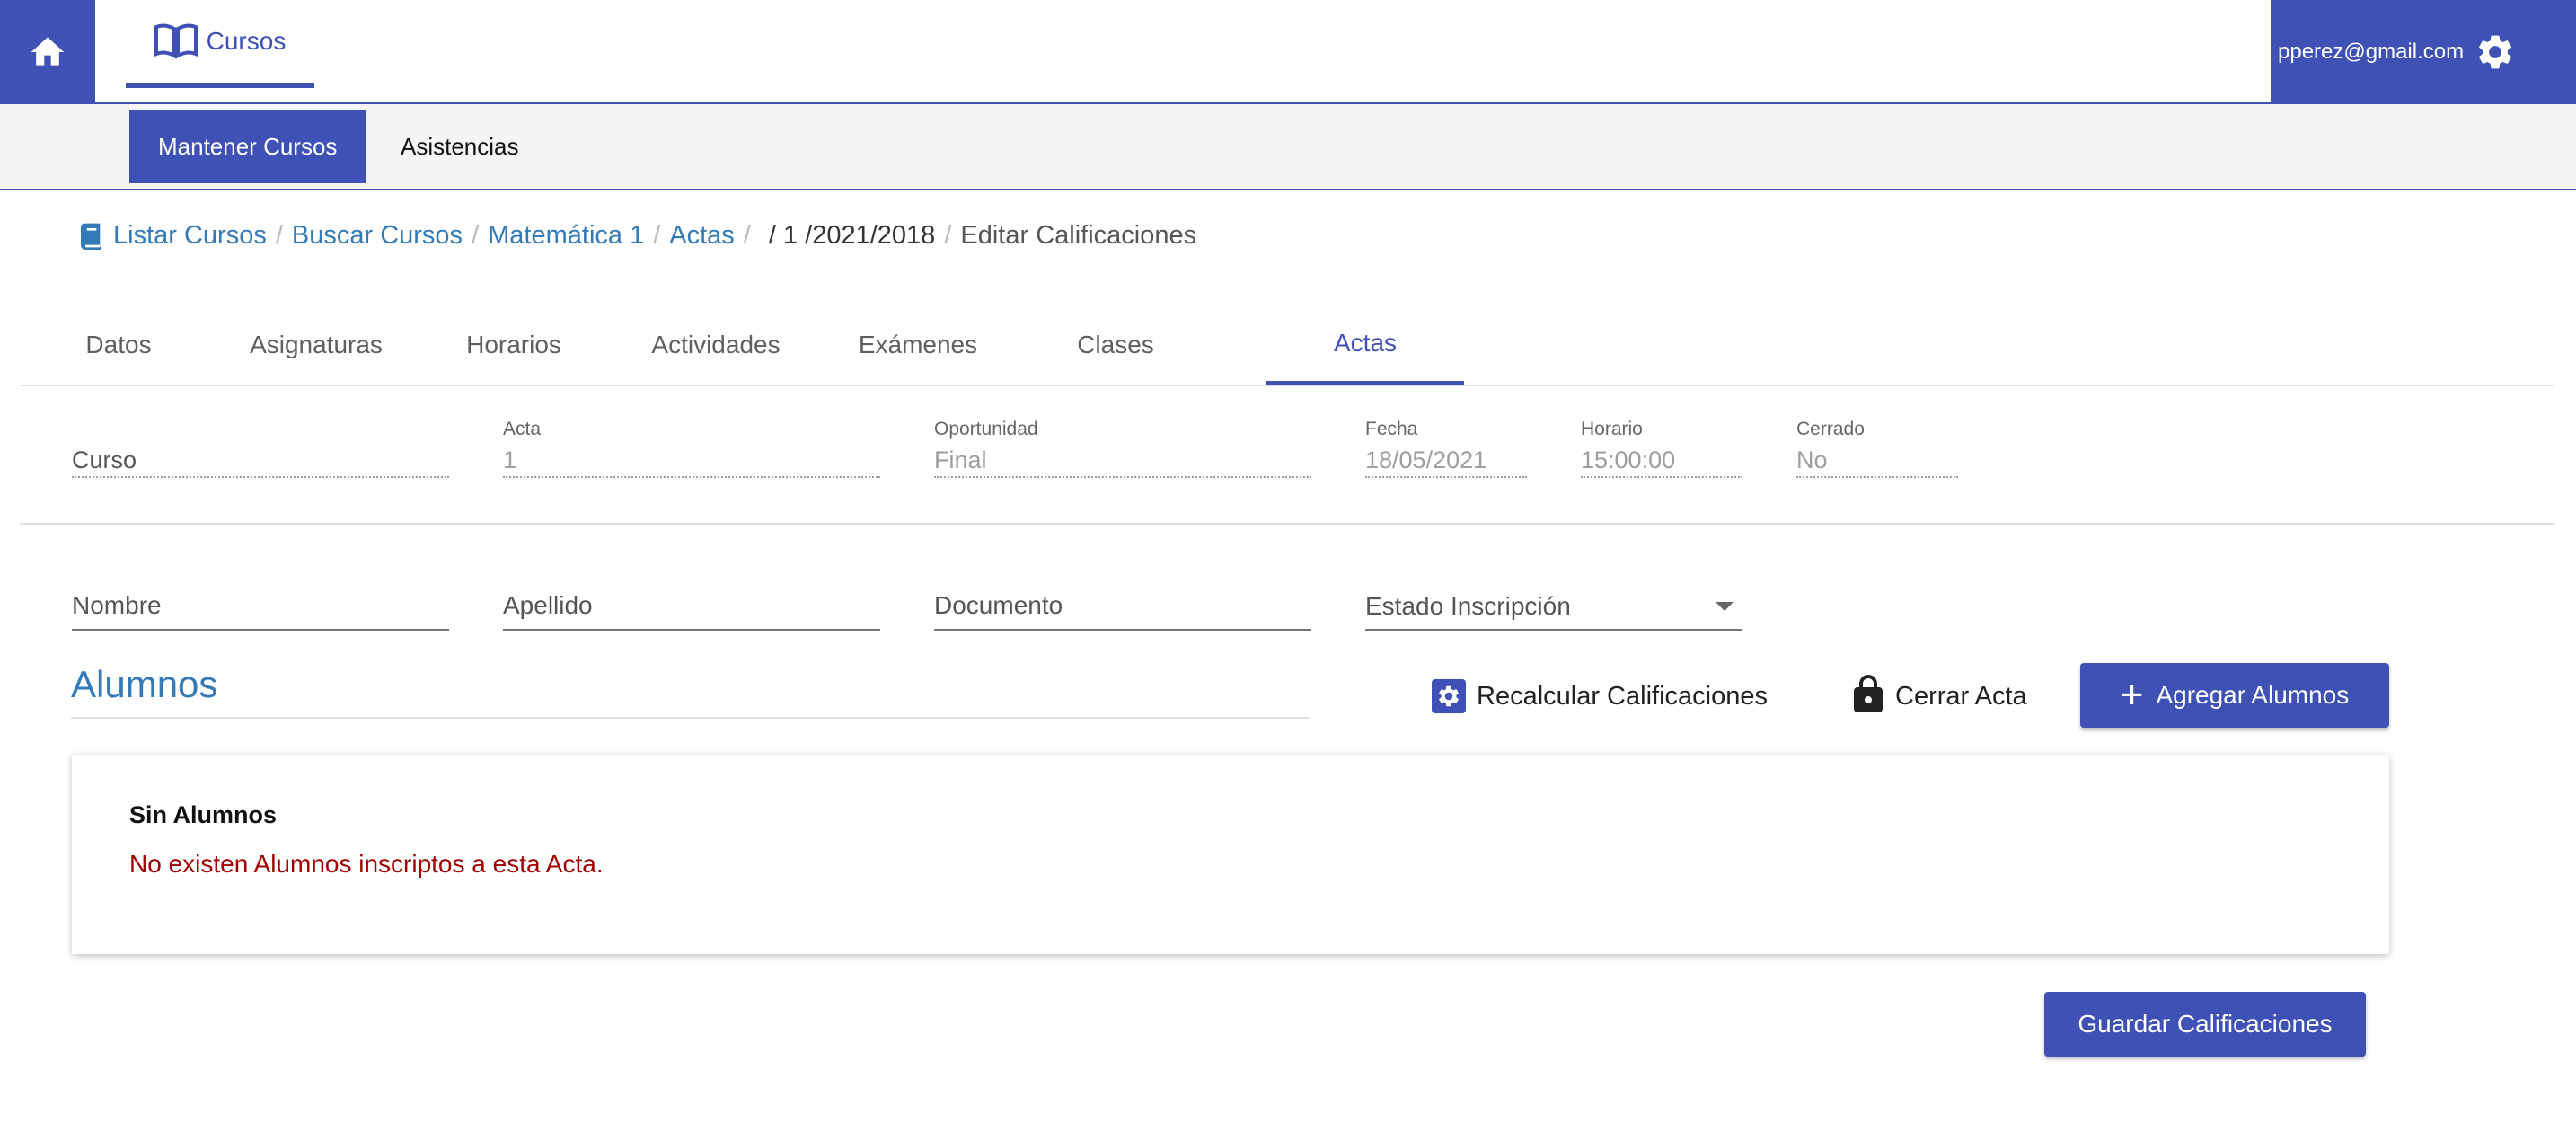  I want to click on home-button, so click(47, 52).